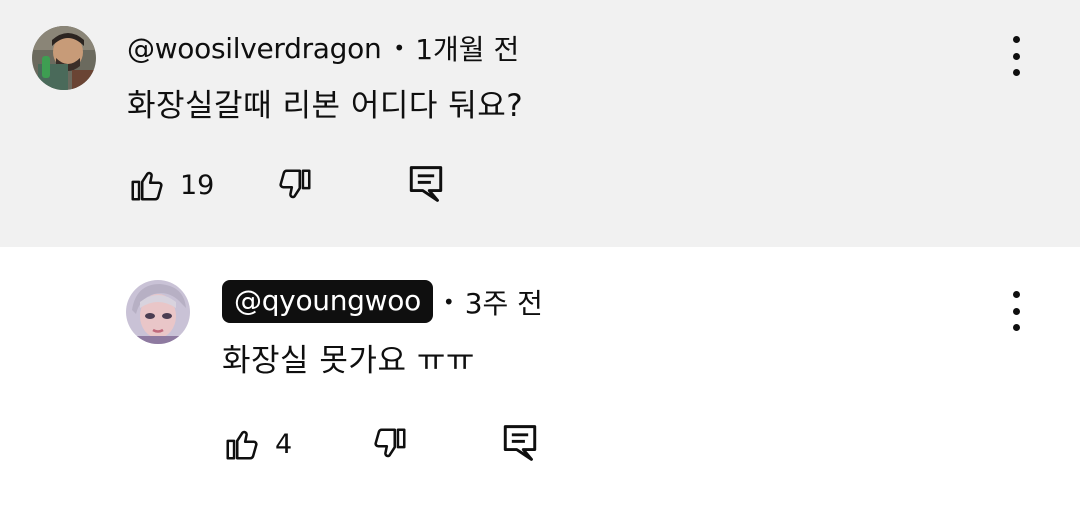 This screenshot has height=513, width=1080. I want to click on like-button: 19, so click(171, 185).